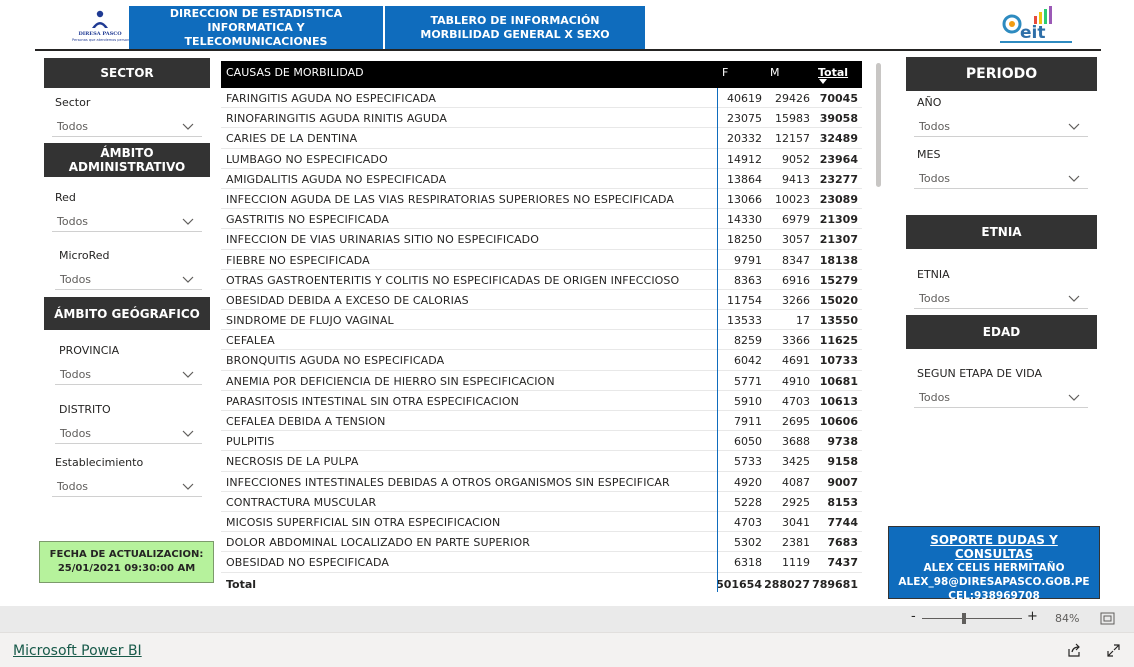  What do you see at coordinates (775, 72) in the screenshot?
I see `column-header-m: M` at bounding box center [775, 72].